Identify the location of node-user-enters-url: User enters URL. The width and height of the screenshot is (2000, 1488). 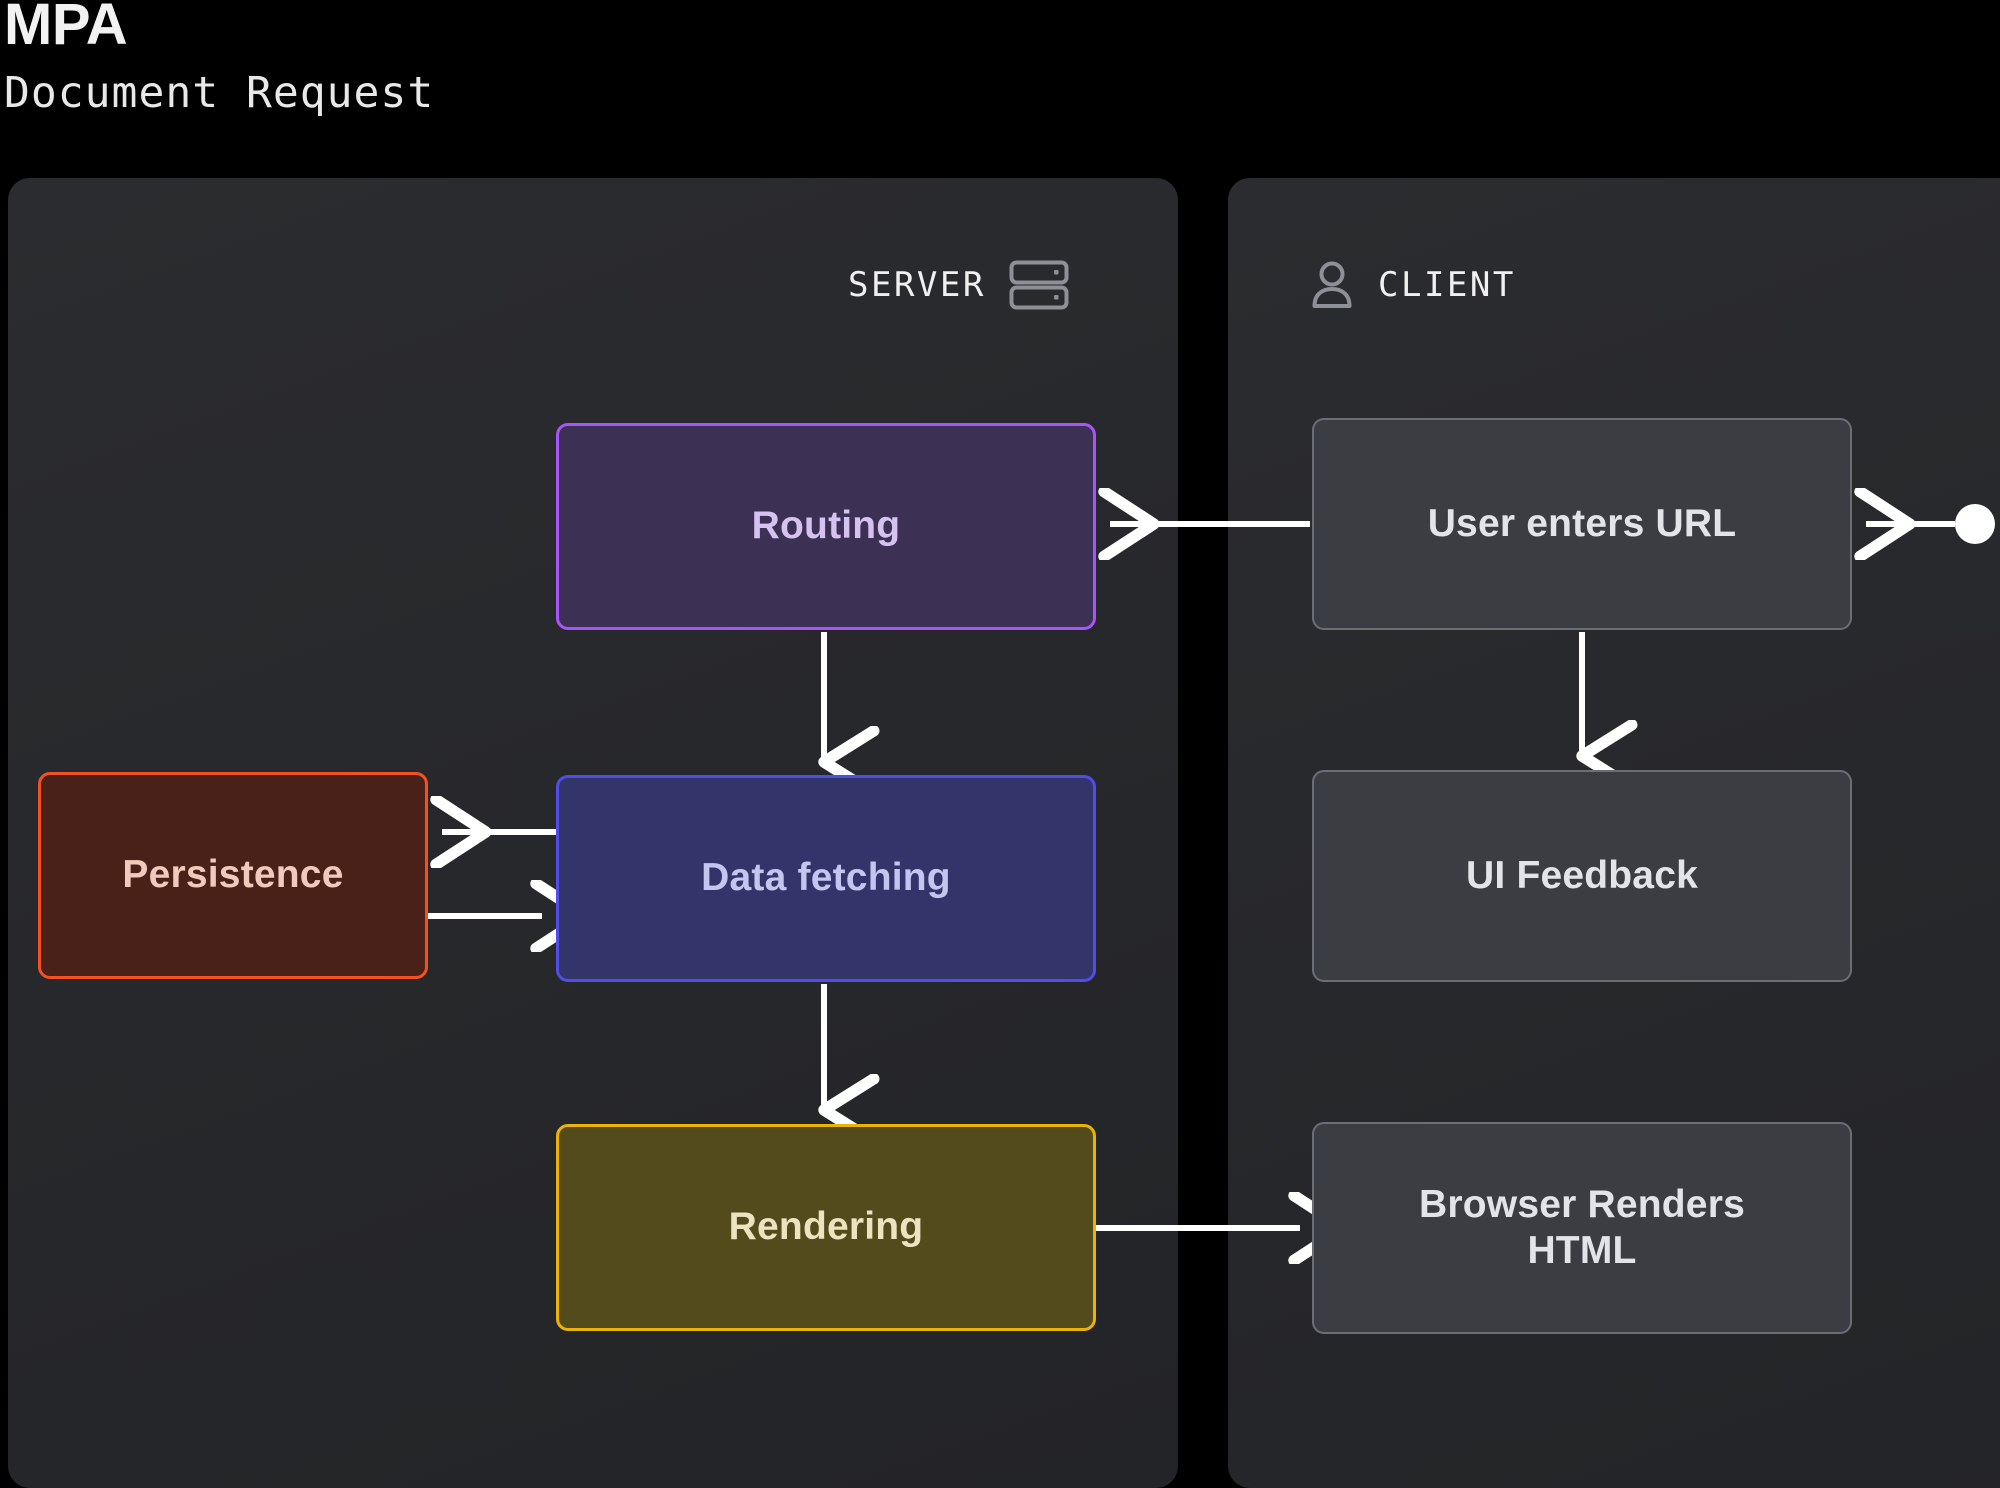
(1582, 524).